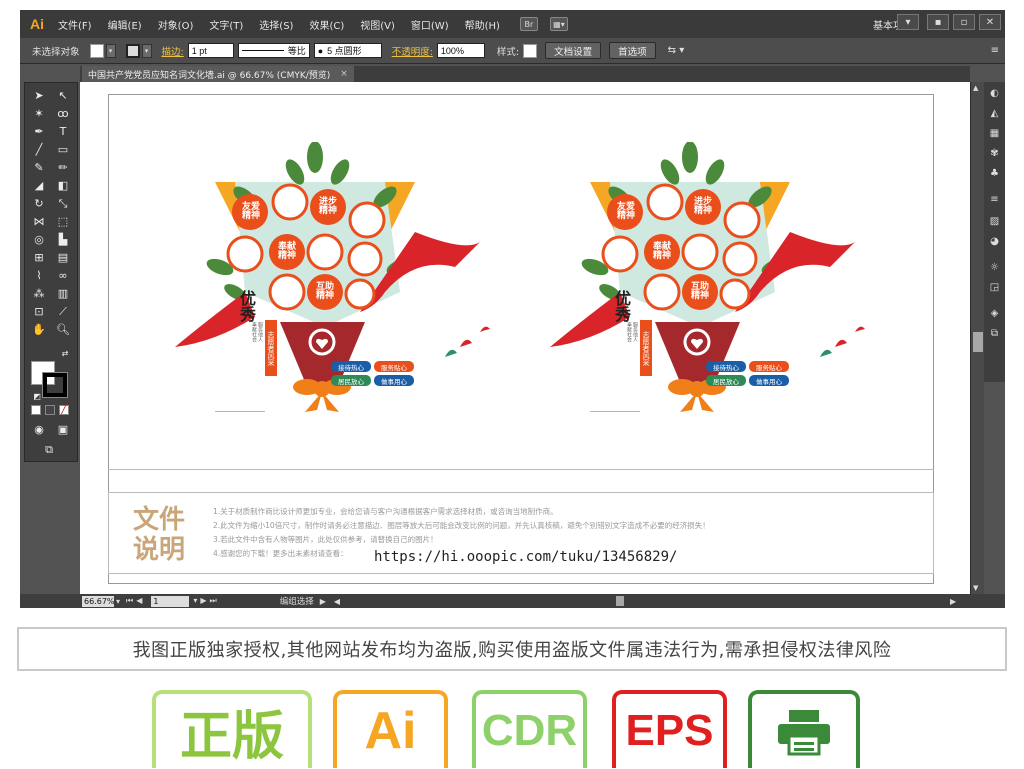  What do you see at coordinates (964, 22) in the screenshot?
I see `maximize-button: ▫` at bounding box center [964, 22].